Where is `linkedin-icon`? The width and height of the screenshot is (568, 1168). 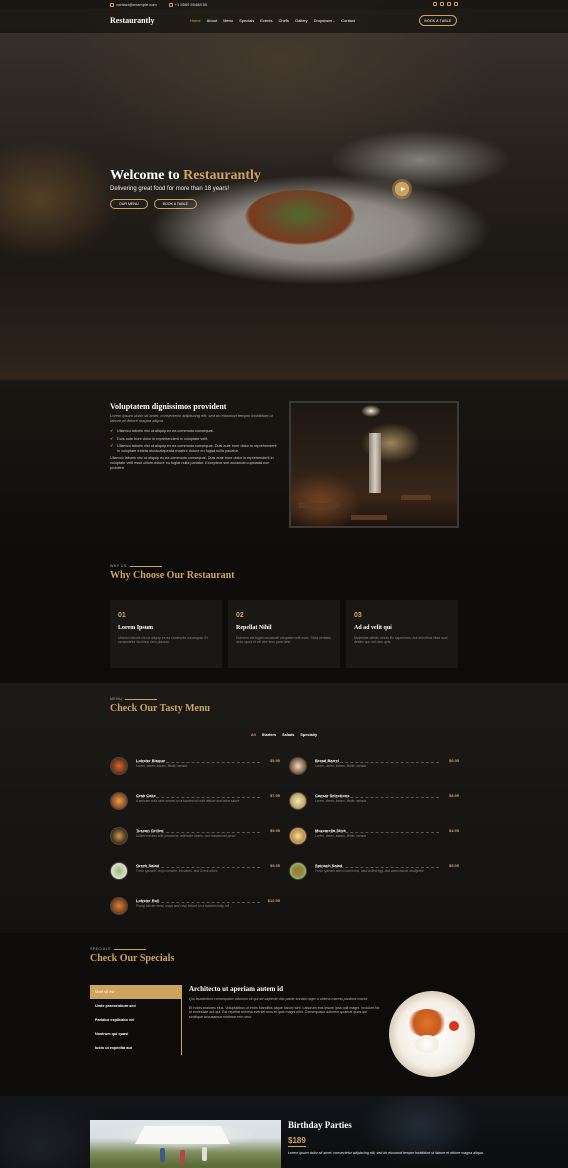 linkedin-icon is located at coordinates (456, 4).